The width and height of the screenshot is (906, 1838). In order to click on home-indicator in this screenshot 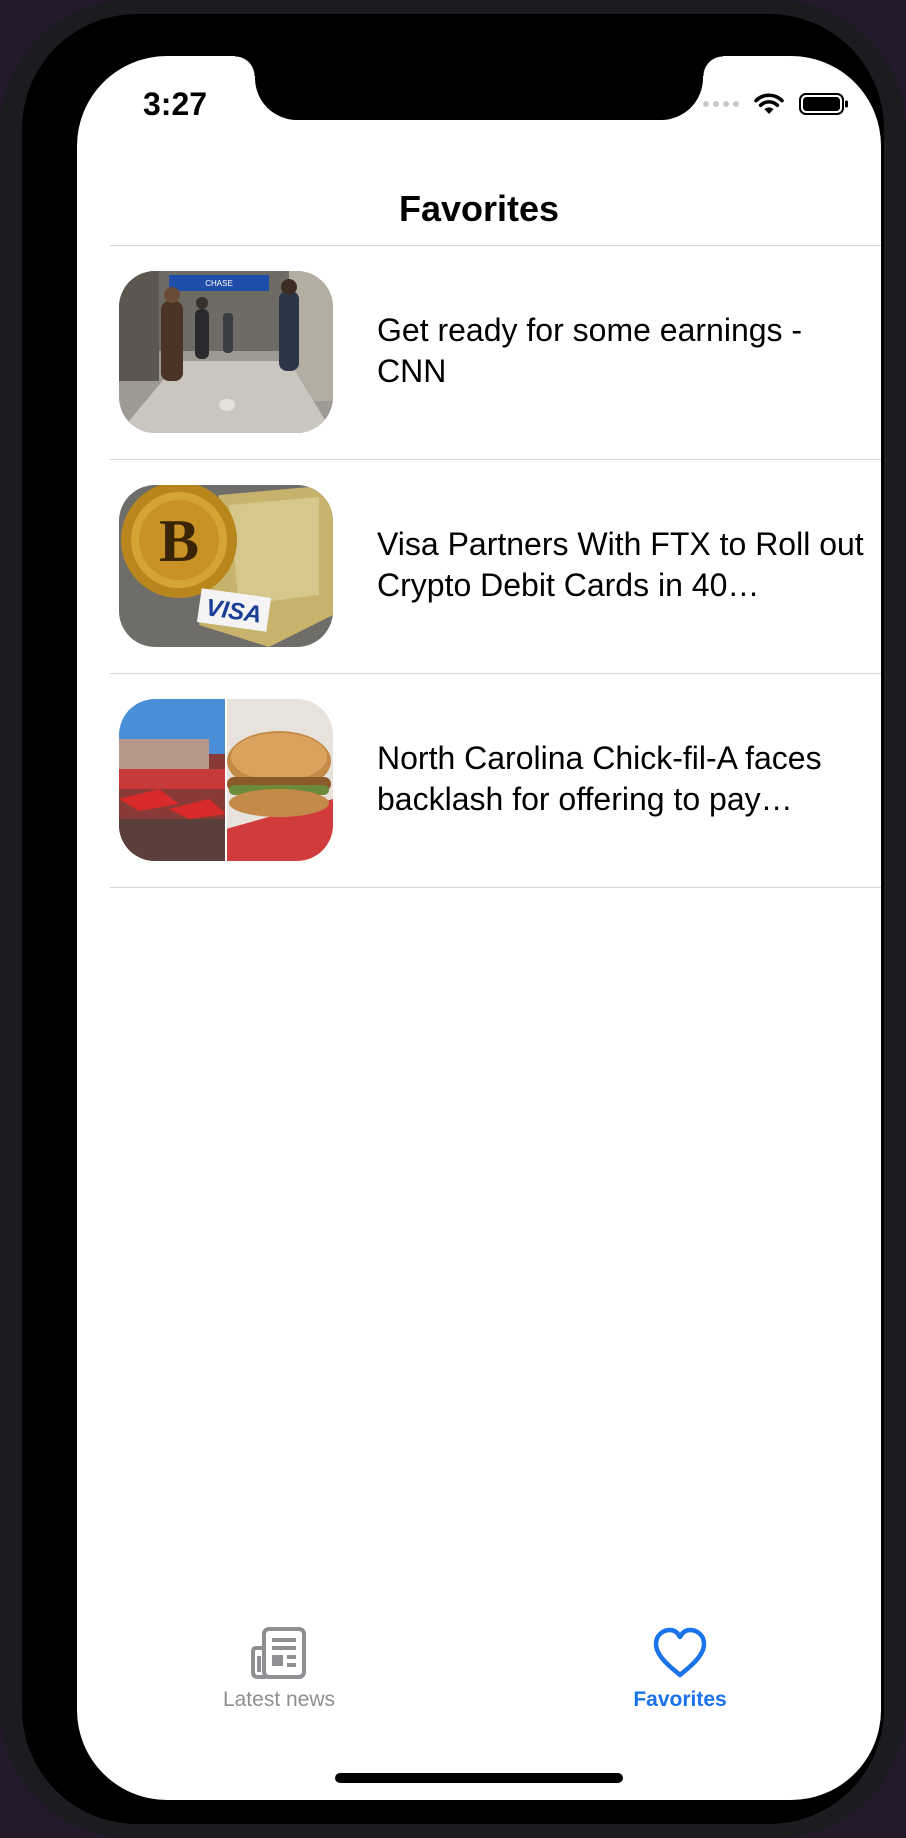, I will do `click(479, 1778)`.